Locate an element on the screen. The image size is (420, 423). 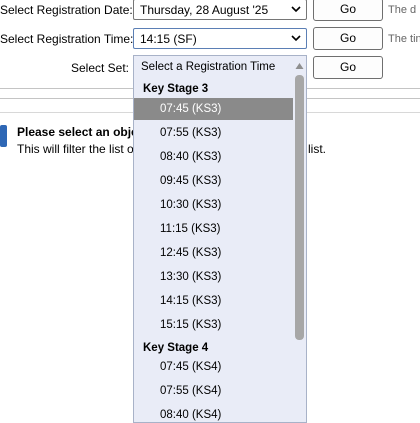
option-0745-ks3: 07:45 (KS3) is located at coordinates (220, 109).